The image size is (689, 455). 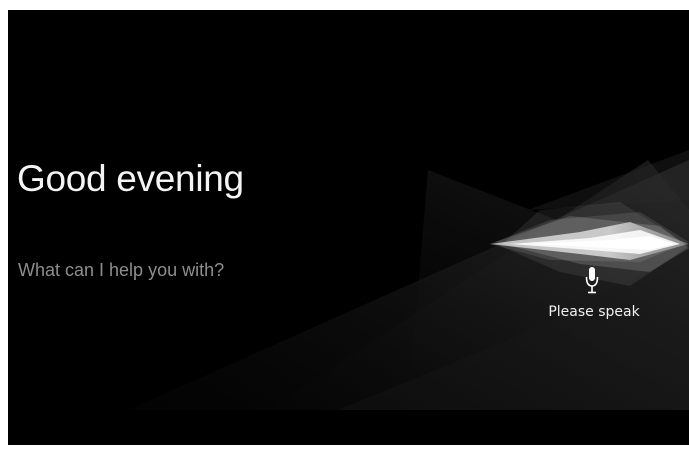 I want to click on speak-status-label: Please speak, so click(x=594, y=312).